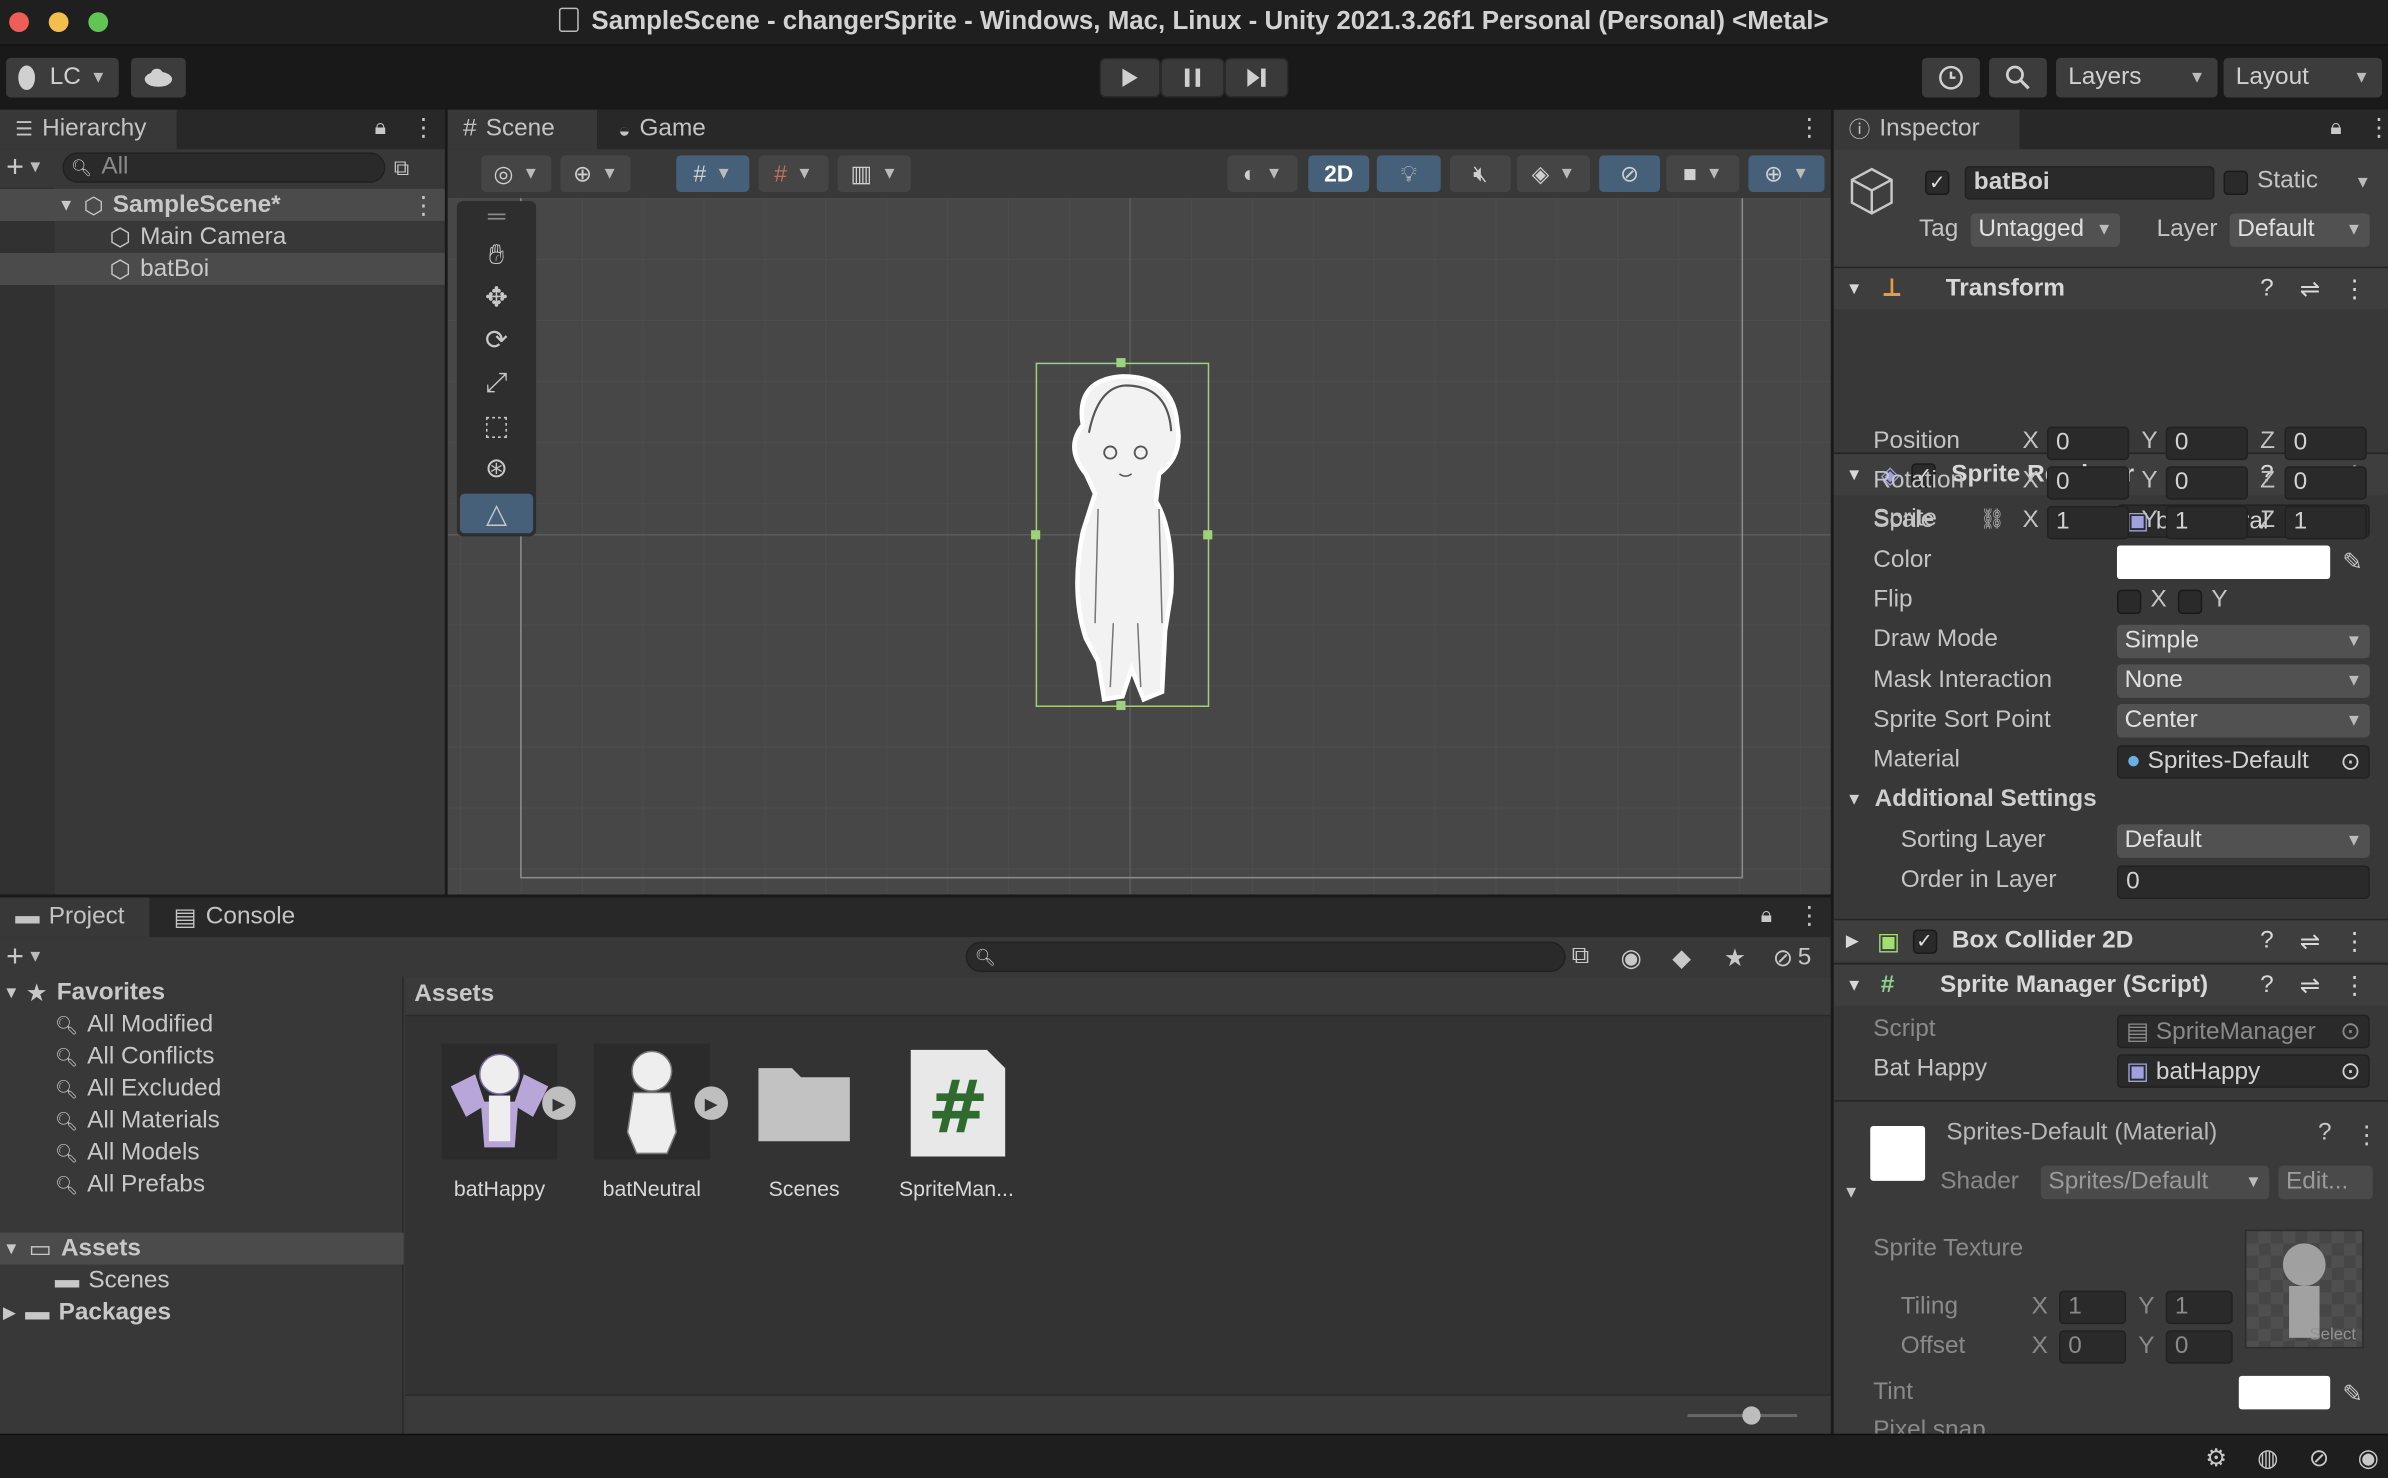 The width and height of the screenshot is (2388, 1478). What do you see at coordinates (198, 1057) in the screenshot?
I see `favorite-item: 🔍︎ All Conflicts` at bounding box center [198, 1057].